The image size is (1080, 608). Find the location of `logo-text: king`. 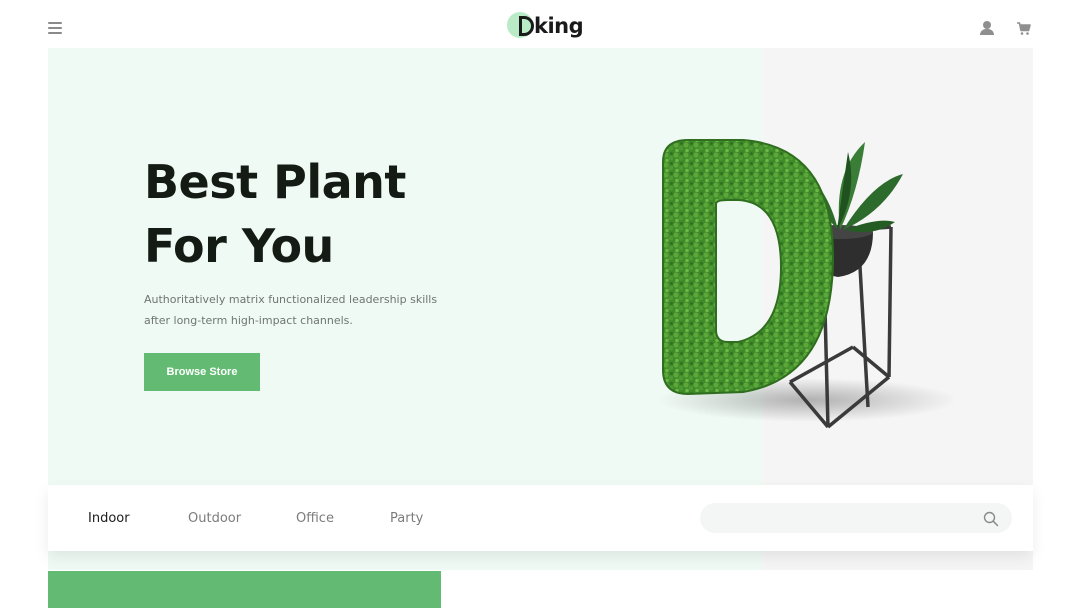

logo-text: king is located at coordinates (559, 26).